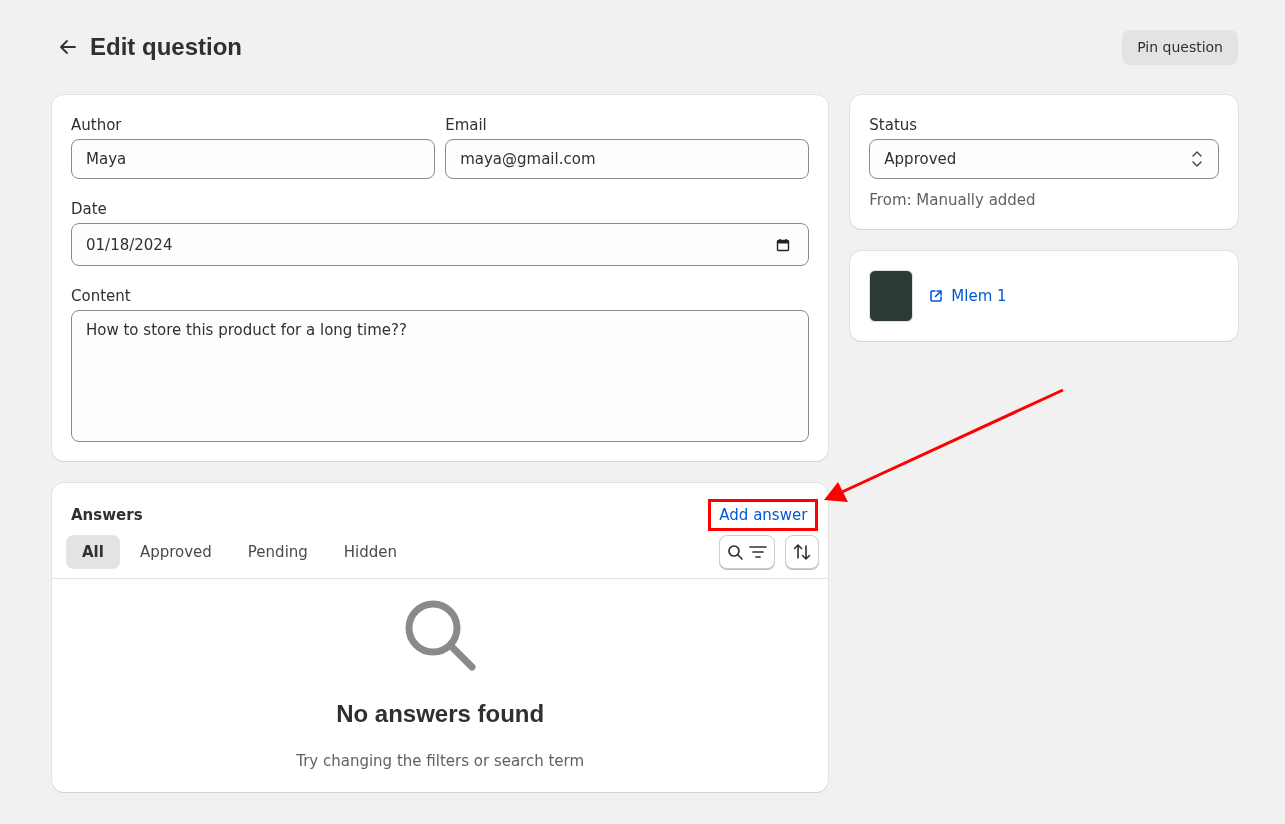  I want to click on photo-placeholder, so click(891, 296).